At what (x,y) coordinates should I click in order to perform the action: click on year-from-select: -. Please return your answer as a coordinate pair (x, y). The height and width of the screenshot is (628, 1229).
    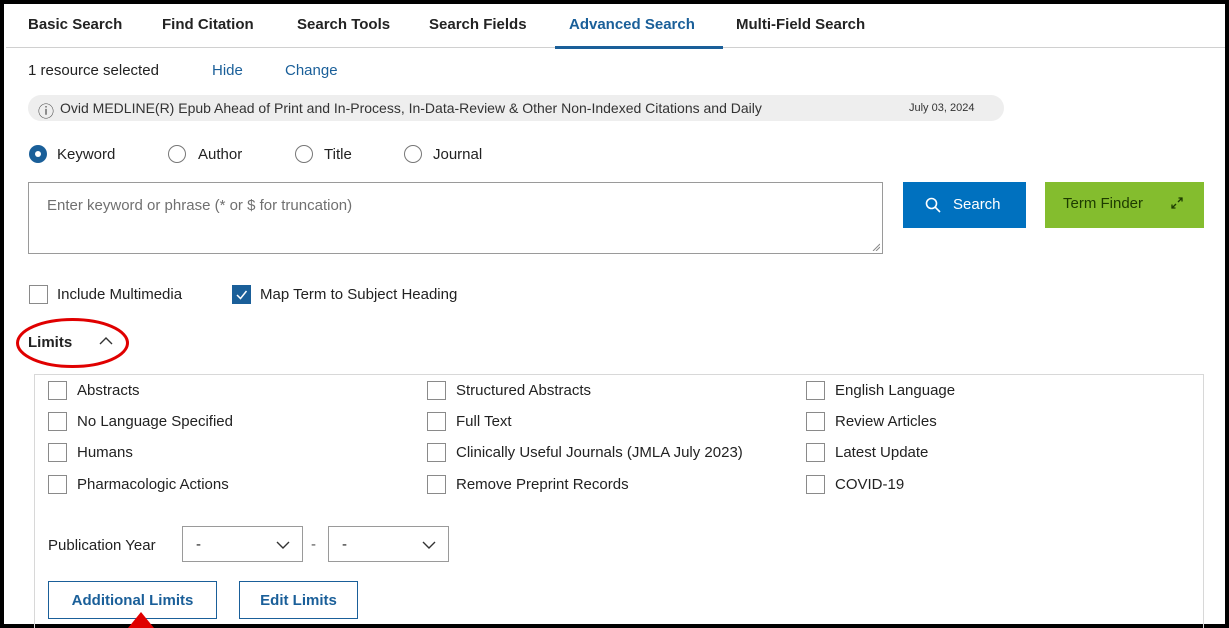
    Looking at the image, I should click on (242, 544).